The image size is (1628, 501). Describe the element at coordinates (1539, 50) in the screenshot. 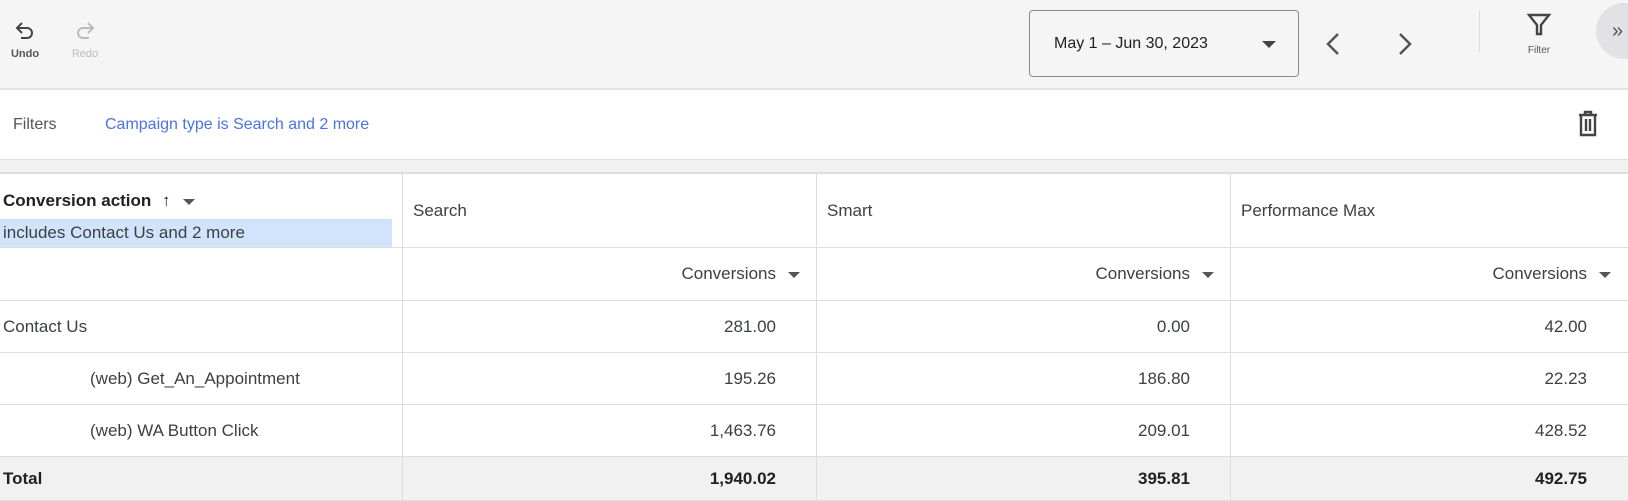

I see `filter-label: Filter` at that location.